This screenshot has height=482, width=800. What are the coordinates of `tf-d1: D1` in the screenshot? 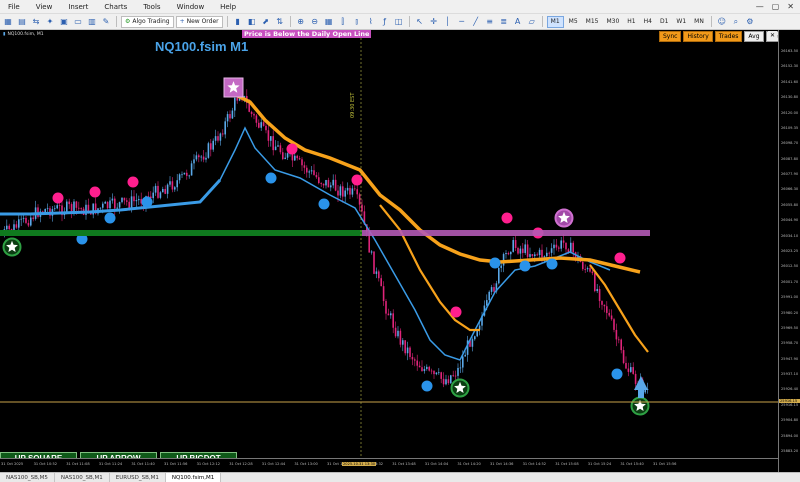 It's located at (664, 22).